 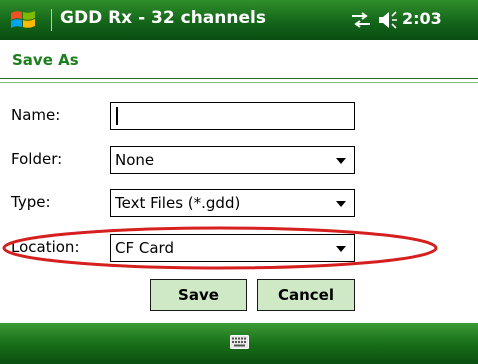 I want to click on clock: 2:03, so click(x=422, y=18).